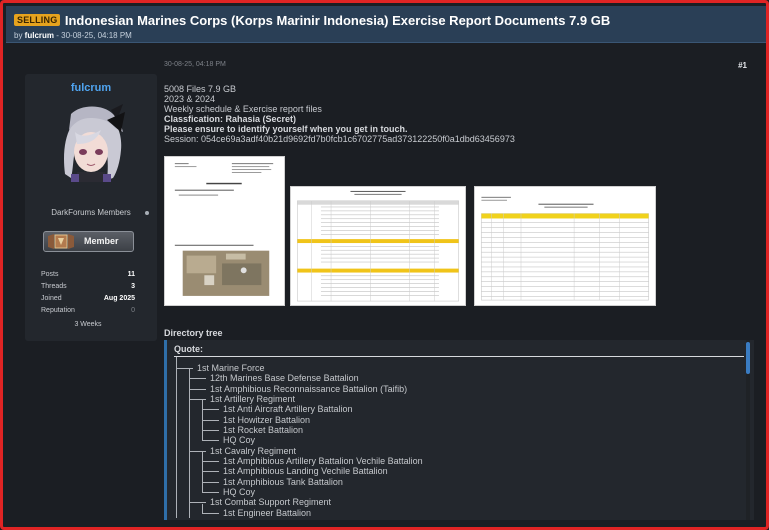 The image size is (769, 530). Describe the element at coordinates (93, 35) in the screenshot. I see `byline-date: - 30-08-25, 04:18 PM` at that location.